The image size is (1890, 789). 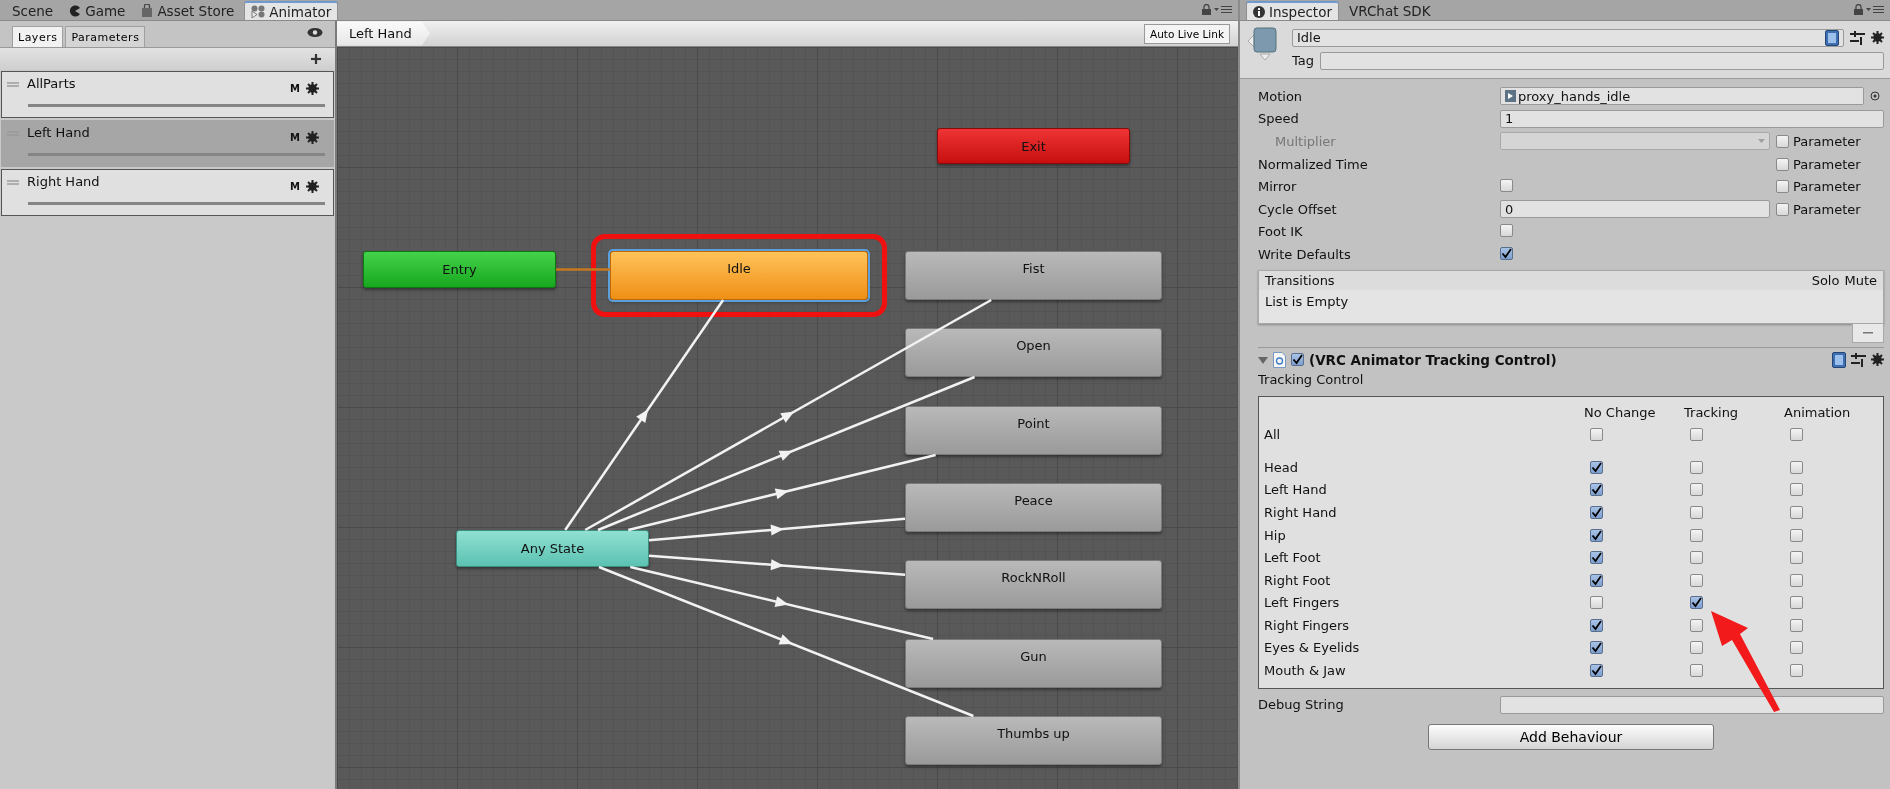 I want to click on layer-item: Right Hand M, so click(x=167, y=192).